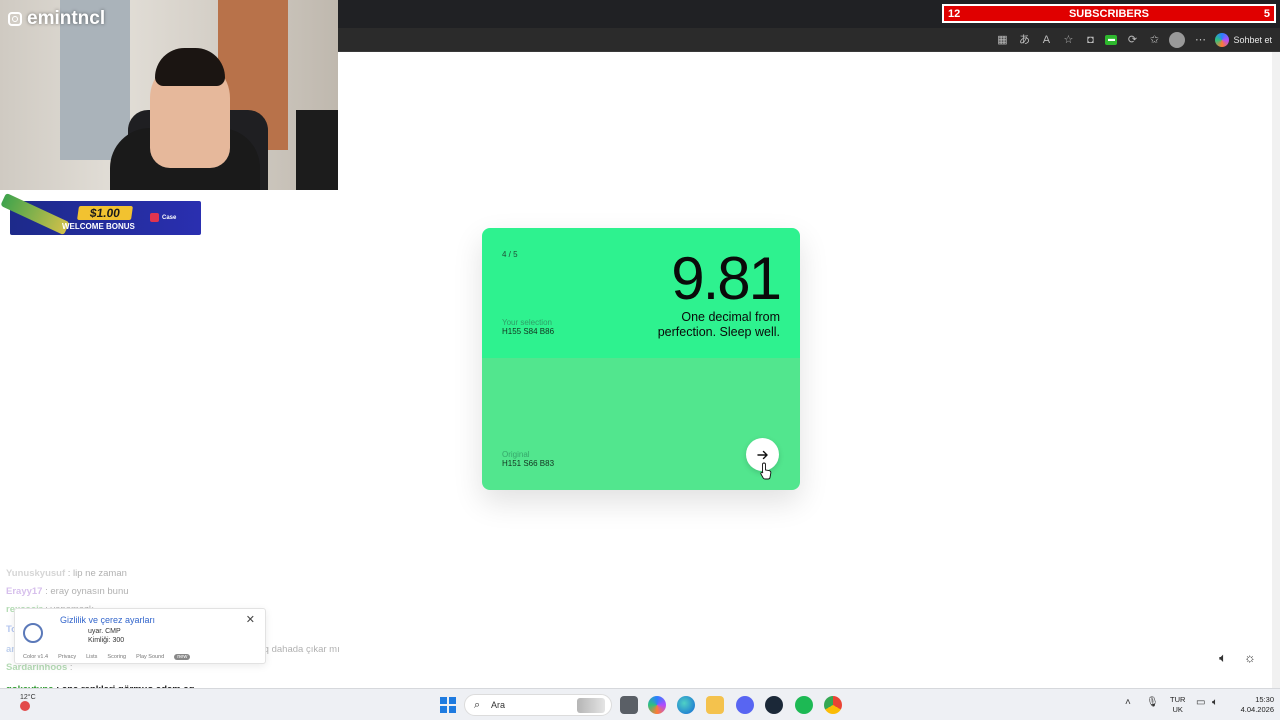  I want to click on streamer-name: emintncl, so click(56, 19).